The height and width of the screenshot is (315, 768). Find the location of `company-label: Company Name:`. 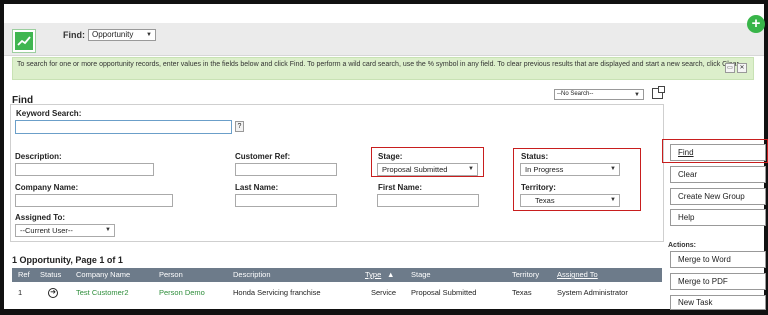

company-label: Company Name: is located at coordinates (47, 187).